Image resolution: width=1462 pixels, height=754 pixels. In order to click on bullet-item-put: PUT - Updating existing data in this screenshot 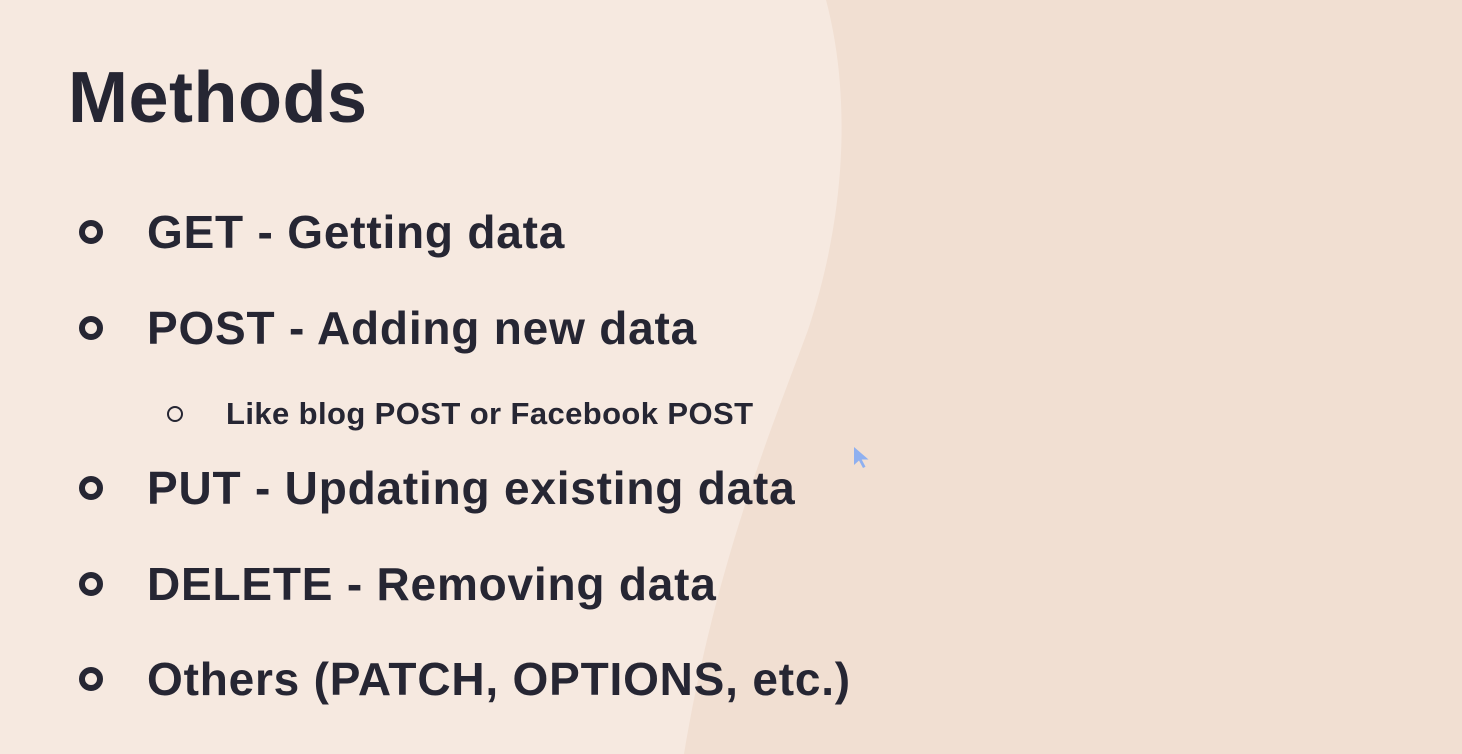, I will do `click(397, 488)`.